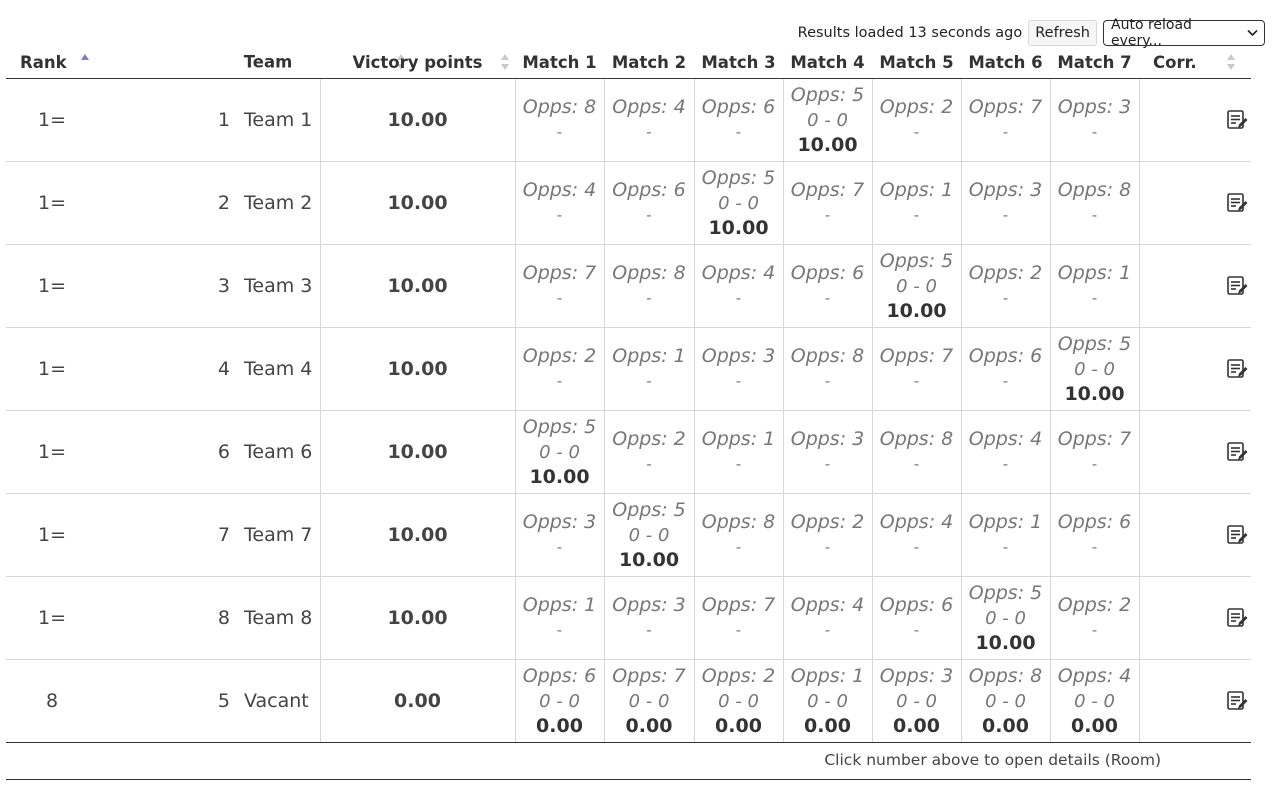  What do you see at coordinates (164, 618) in the screenshot?
I see `team-number-link: 8` at bounding box center [164, 618].